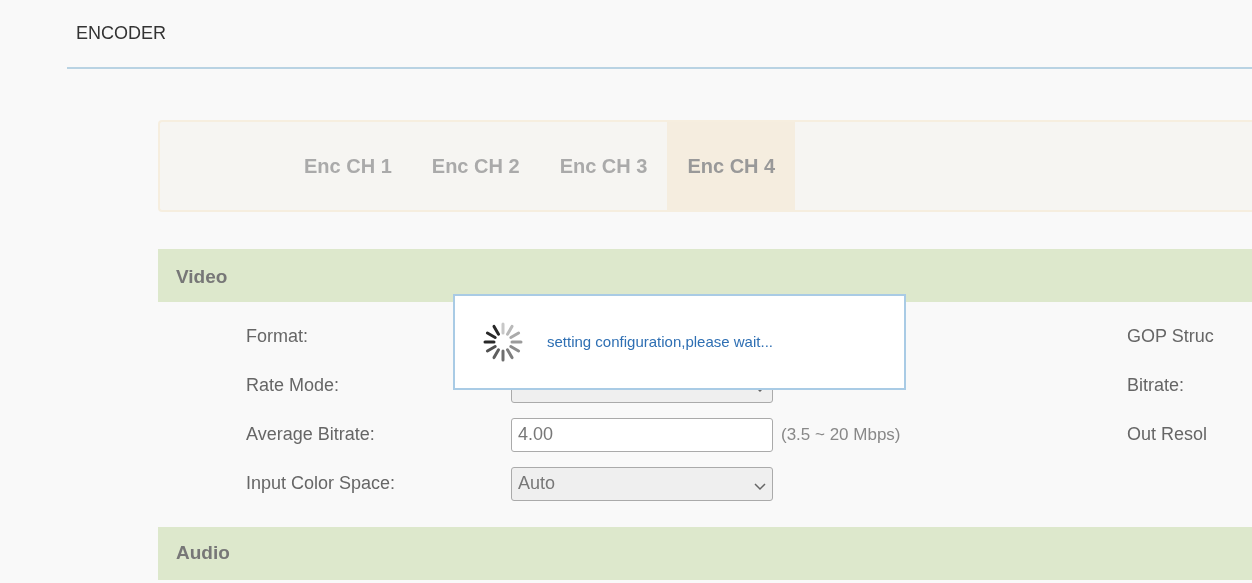 The image size is (1252, 583). What do you see at coordinates (277, 336) in the screenshot?
I see `field-label: Format:` at bounding box center [277, 336].